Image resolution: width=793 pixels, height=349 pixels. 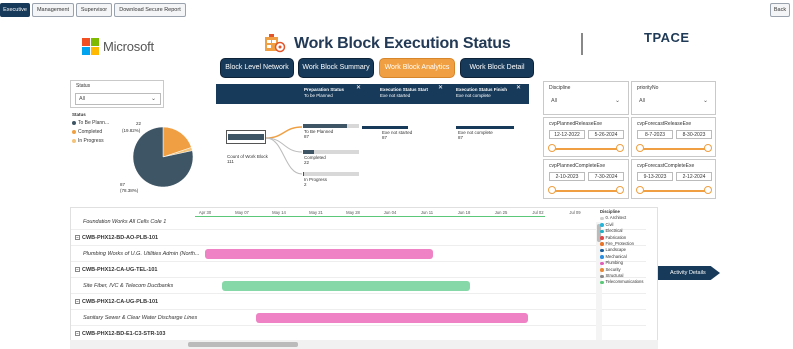 I want to click on page-header: Work Block Execution Status, so click(x=387, y=44).